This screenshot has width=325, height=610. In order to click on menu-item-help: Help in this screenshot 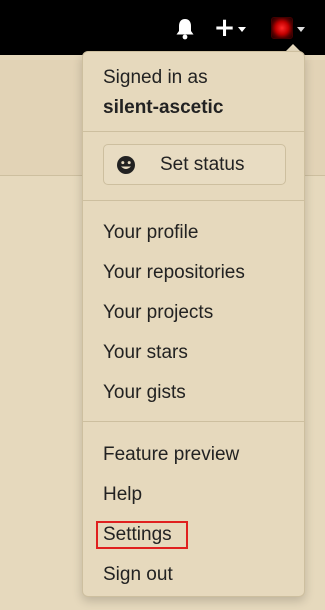, I will do `click(122, 495)`.